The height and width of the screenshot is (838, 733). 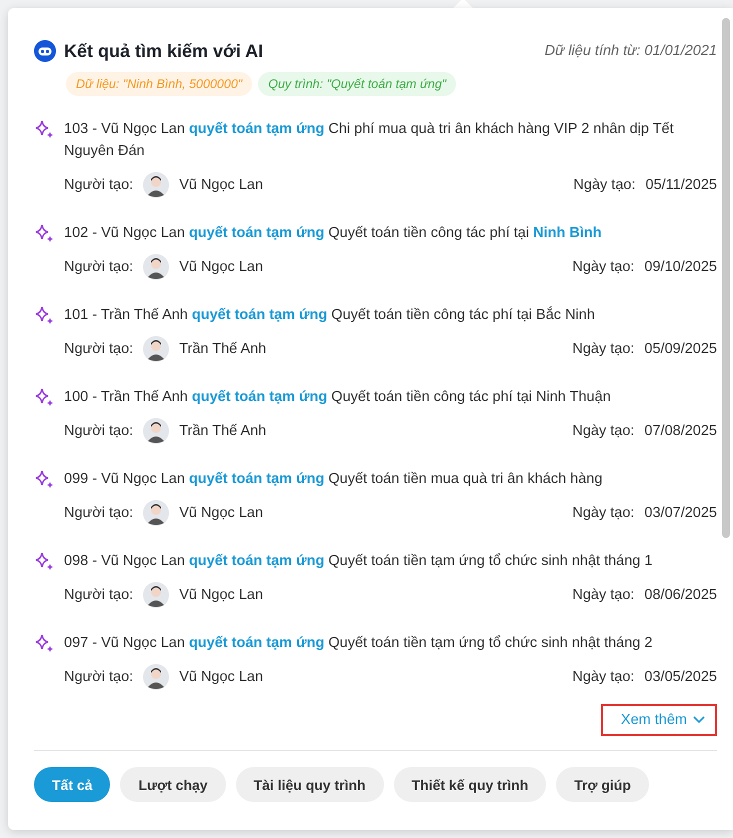 I want to click on popup-title: Kết quả tìm kiếm với AI, so click(x=164, y=51).